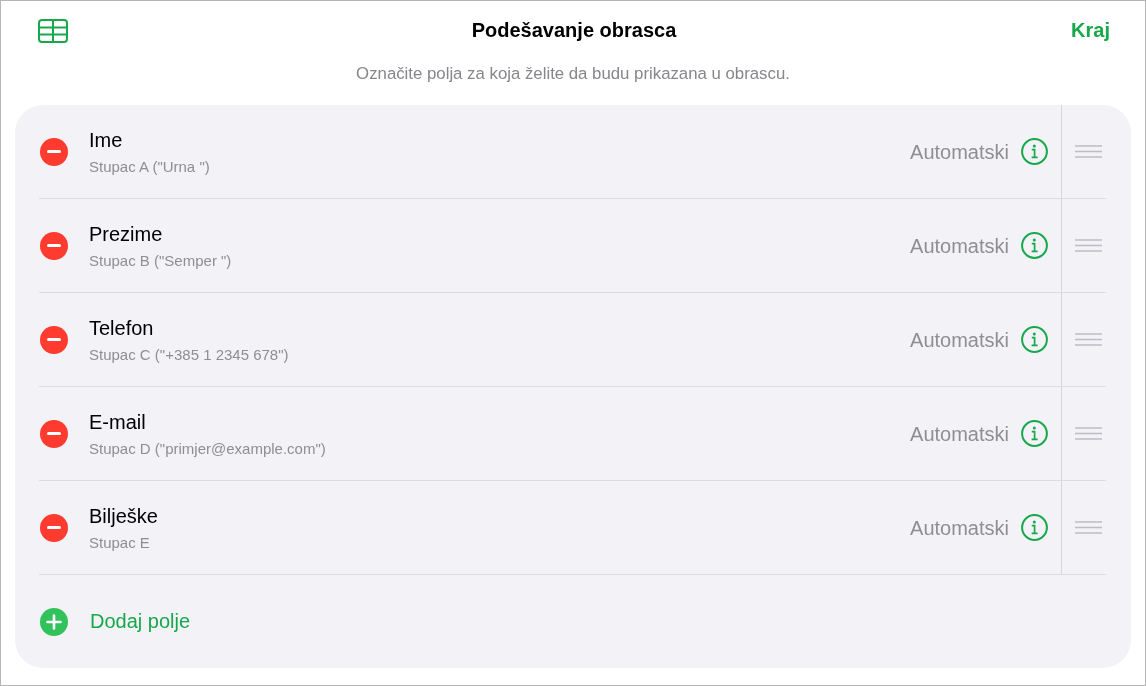 This screenshot has width=1146, height=686. I want to click on field-name: Bilješke, so click(123, 515).